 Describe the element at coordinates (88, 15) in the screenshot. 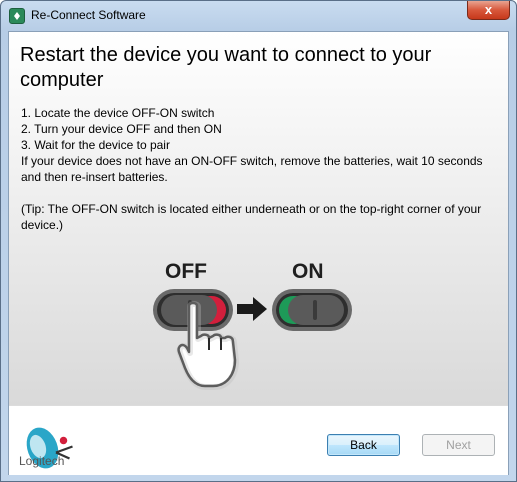

I see `window-title: Re-Connect Software` at that location.